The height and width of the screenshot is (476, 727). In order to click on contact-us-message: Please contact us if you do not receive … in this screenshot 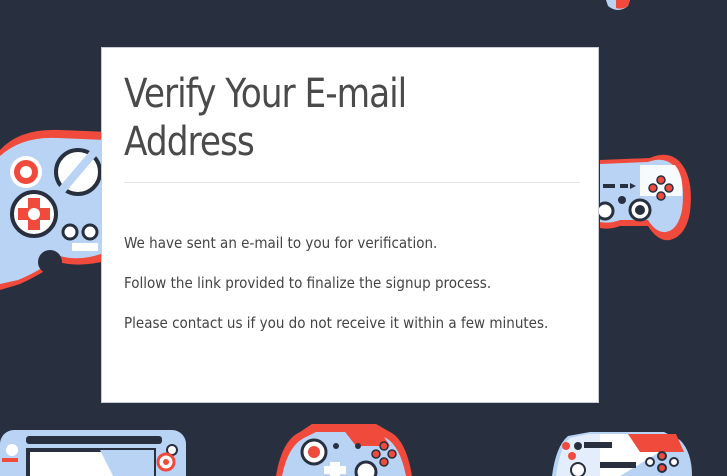, I will do `click(336, 323)`.